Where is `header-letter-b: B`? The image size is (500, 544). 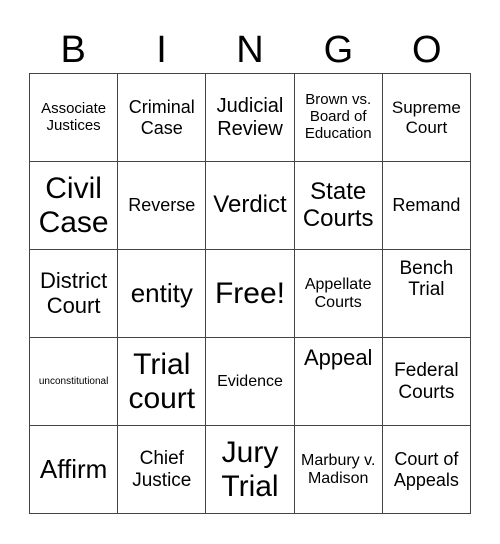
header-letter-b: B is located at coordinates (73, 50).